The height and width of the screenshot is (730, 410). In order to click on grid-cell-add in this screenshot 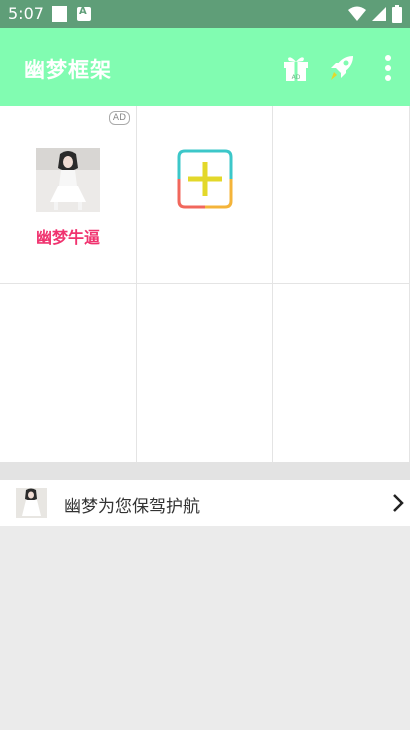, I will do `click(205, 195)`.